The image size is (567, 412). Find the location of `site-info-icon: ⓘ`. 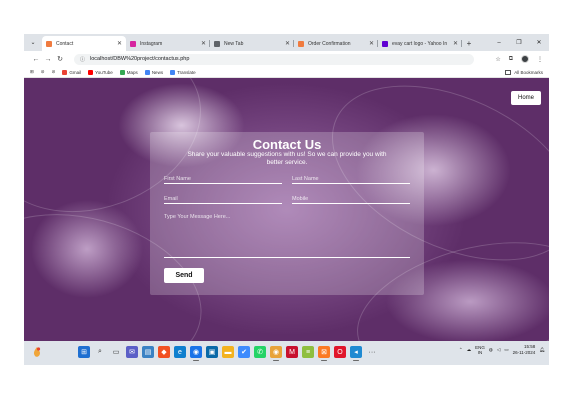

site-info-icon: ⓘ is located at coordinates (82, 59).